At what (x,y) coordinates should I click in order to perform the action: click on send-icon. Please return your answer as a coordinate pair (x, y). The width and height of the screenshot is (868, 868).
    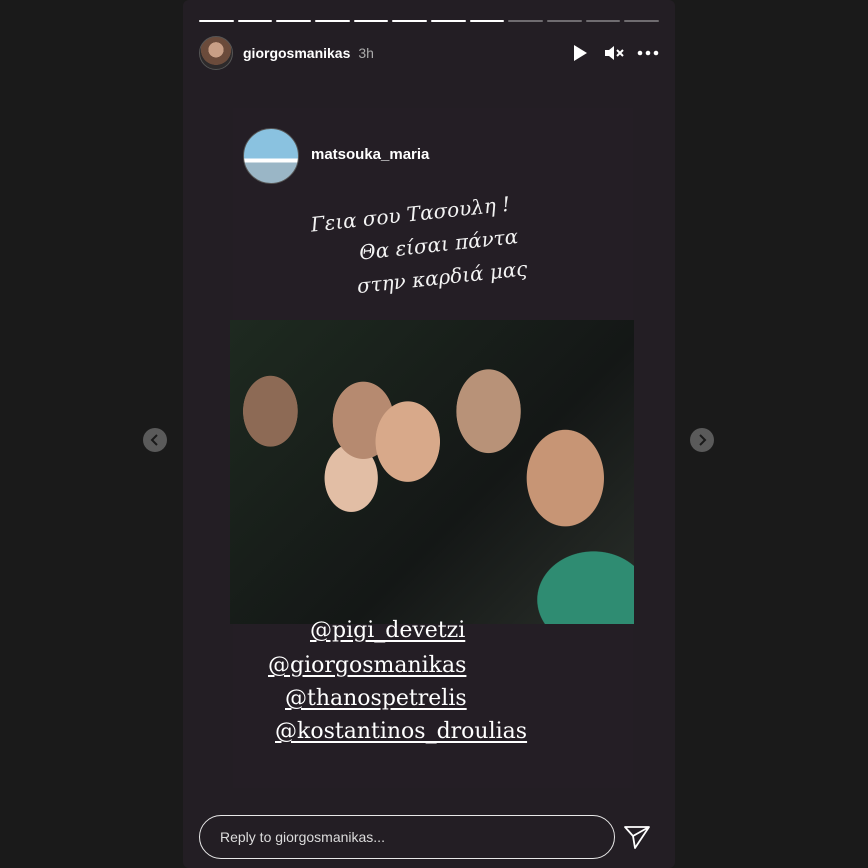
    Looking at the image, I should click on (637, 837).